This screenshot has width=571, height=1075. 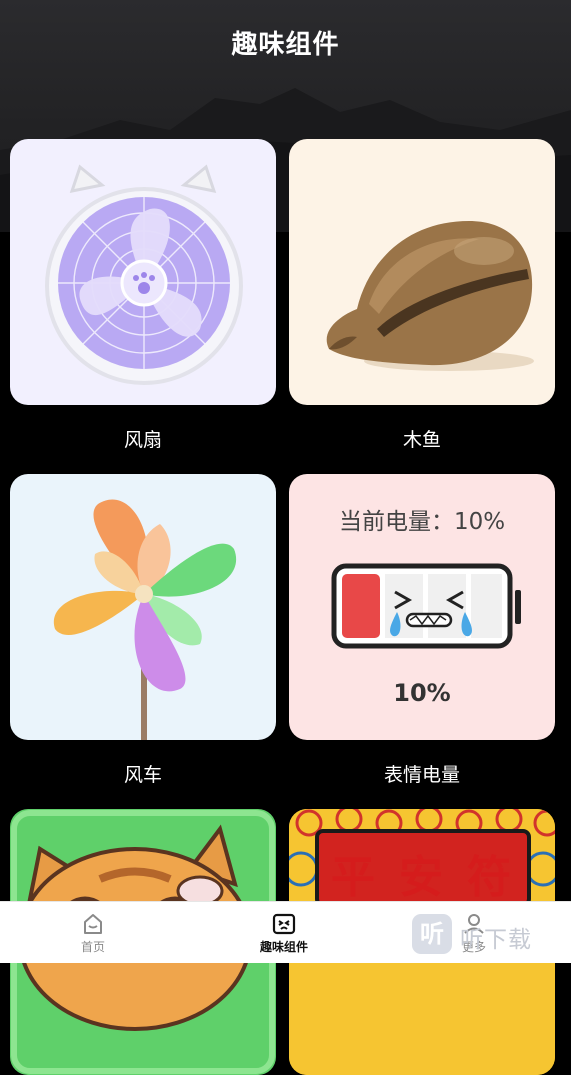 I want to click on card-emoji-battery-label: 表情电量, so click(x=421, y=775).